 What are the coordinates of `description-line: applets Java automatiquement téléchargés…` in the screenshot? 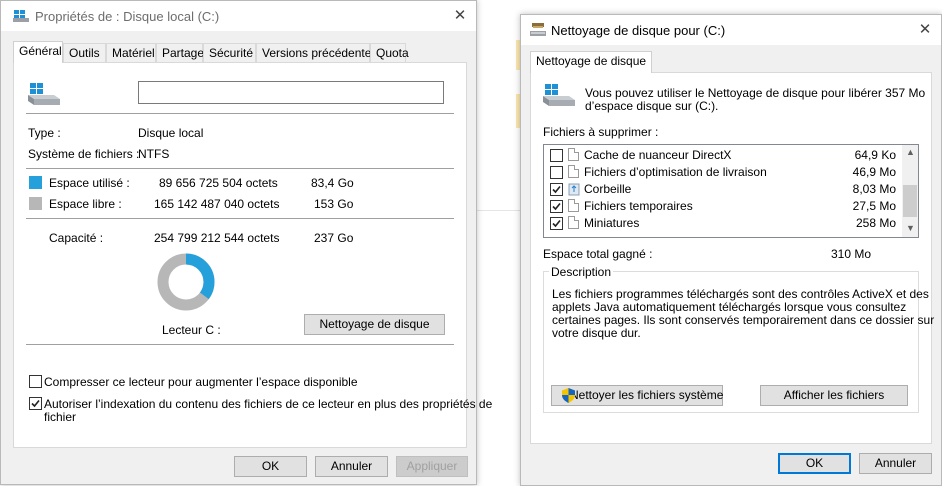 It's located at (729, 307).